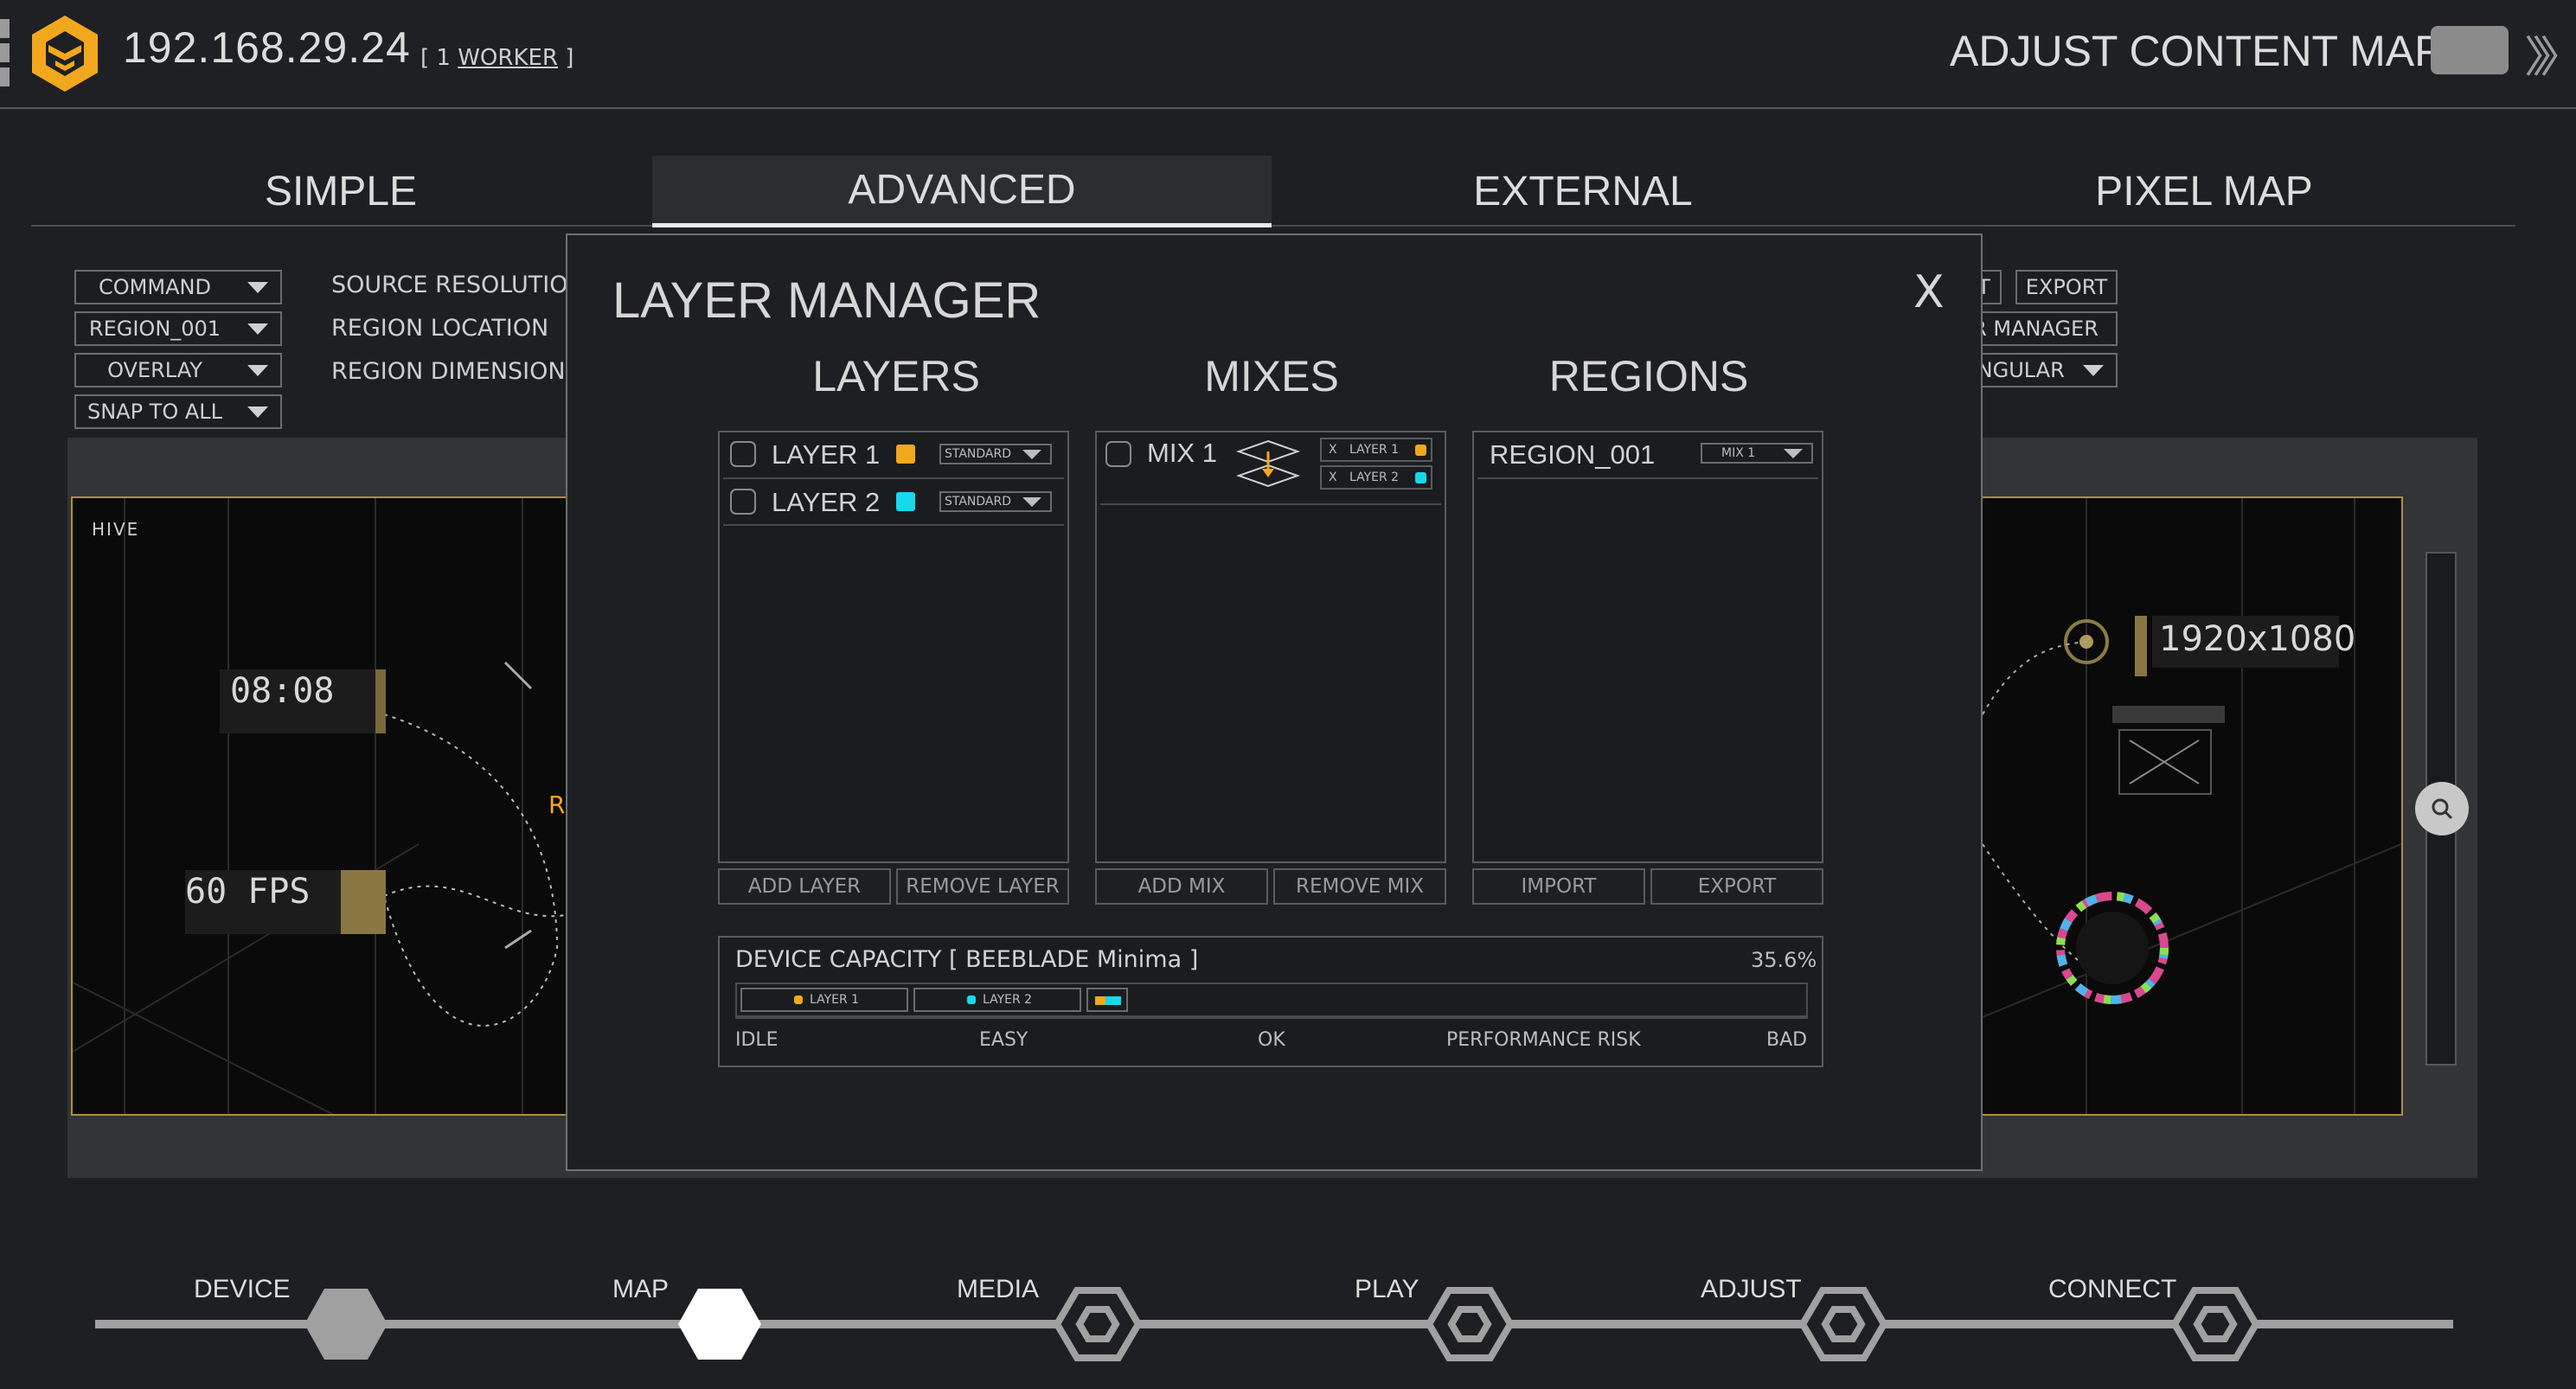 The image size is (2576, 1389). I want to click on layer-name: LAYER 1, so click(826, 455).